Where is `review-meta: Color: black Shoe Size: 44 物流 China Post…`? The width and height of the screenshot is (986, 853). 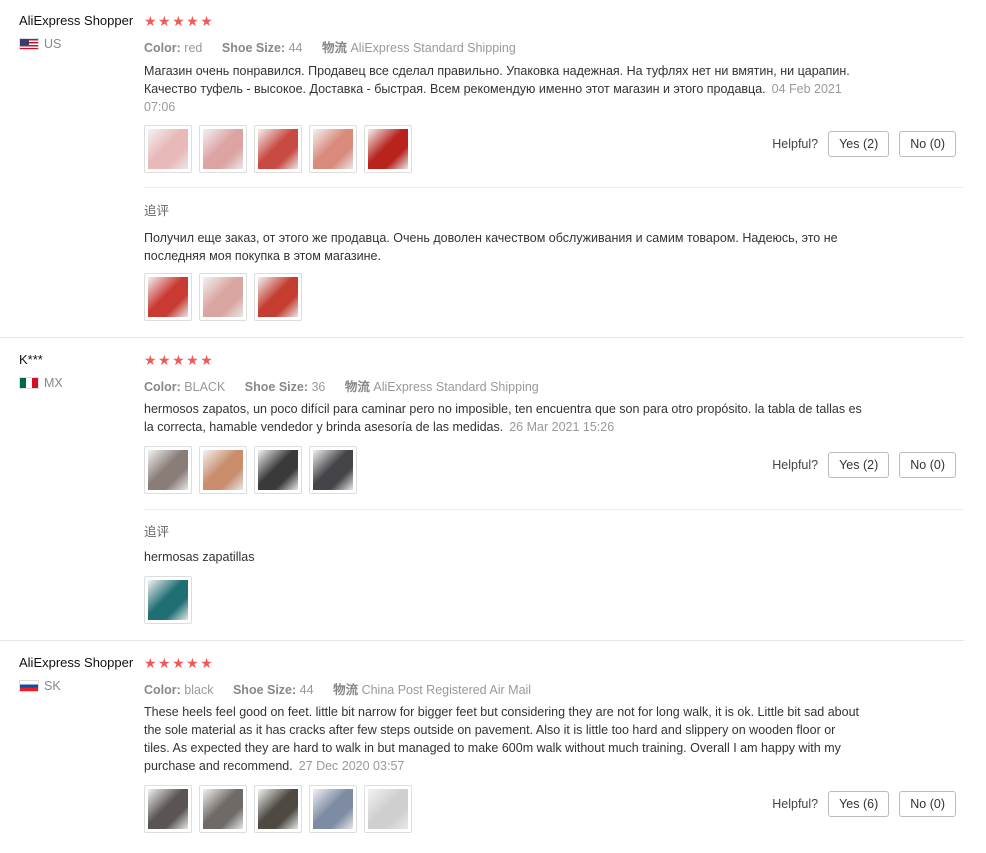 review-meta: Color: black Shoe Size: 44 物流 China Post… is located at coordinates (345, 688).